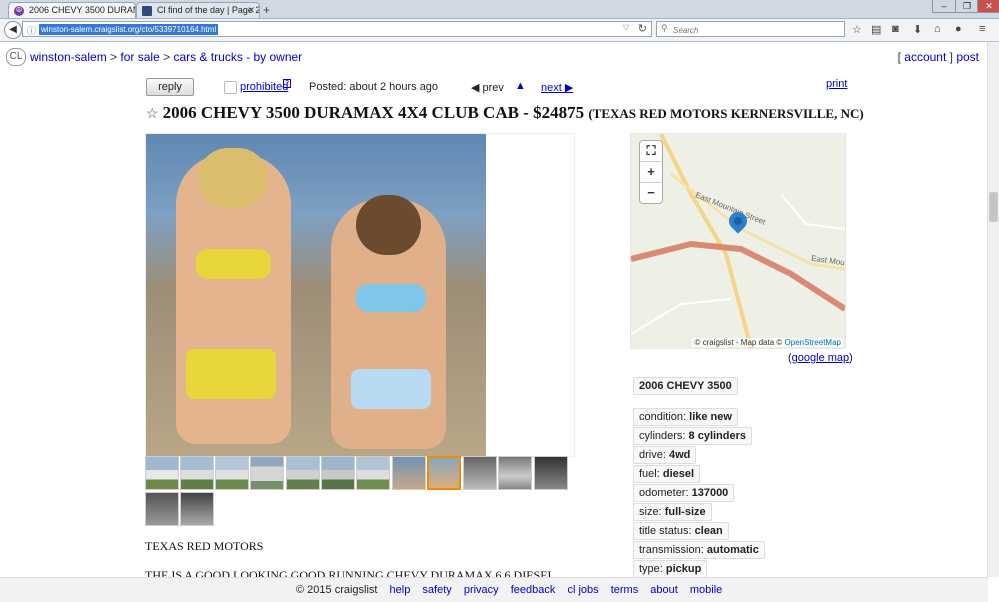  Describe the element at coordinates (958, 29) in the screenshot. I see `chat-icon: ●` at that location.